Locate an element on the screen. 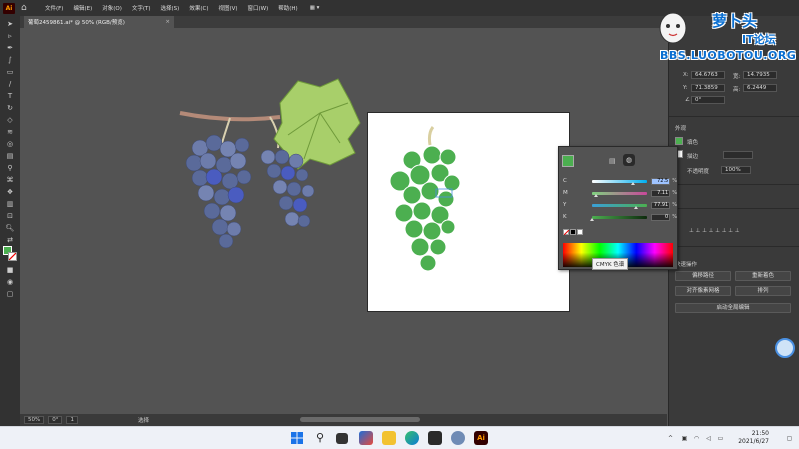  menu-object: 对象(O) is located at coordinates (112, 8).